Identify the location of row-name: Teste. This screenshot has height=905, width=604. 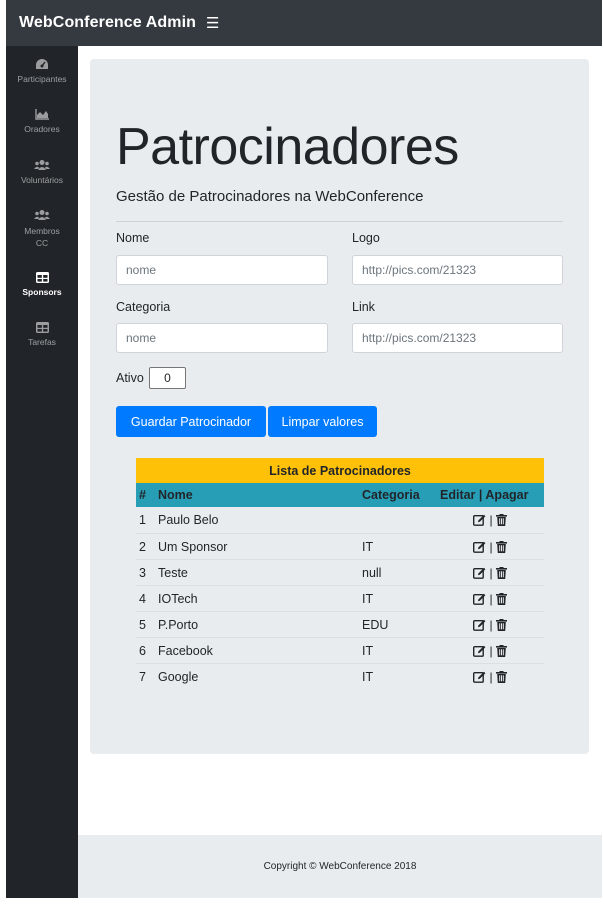
(173, 572).